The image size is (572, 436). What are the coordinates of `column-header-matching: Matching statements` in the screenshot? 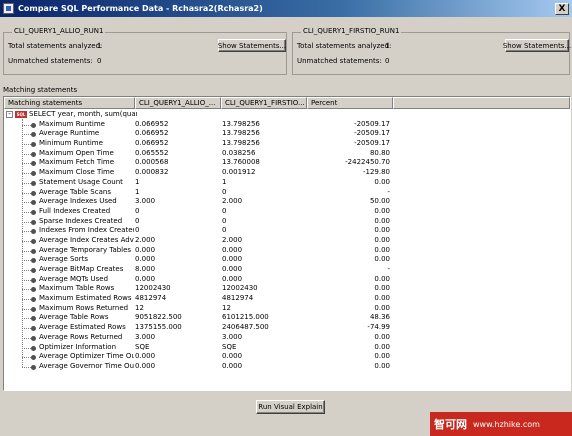 It's located at (69, 103).